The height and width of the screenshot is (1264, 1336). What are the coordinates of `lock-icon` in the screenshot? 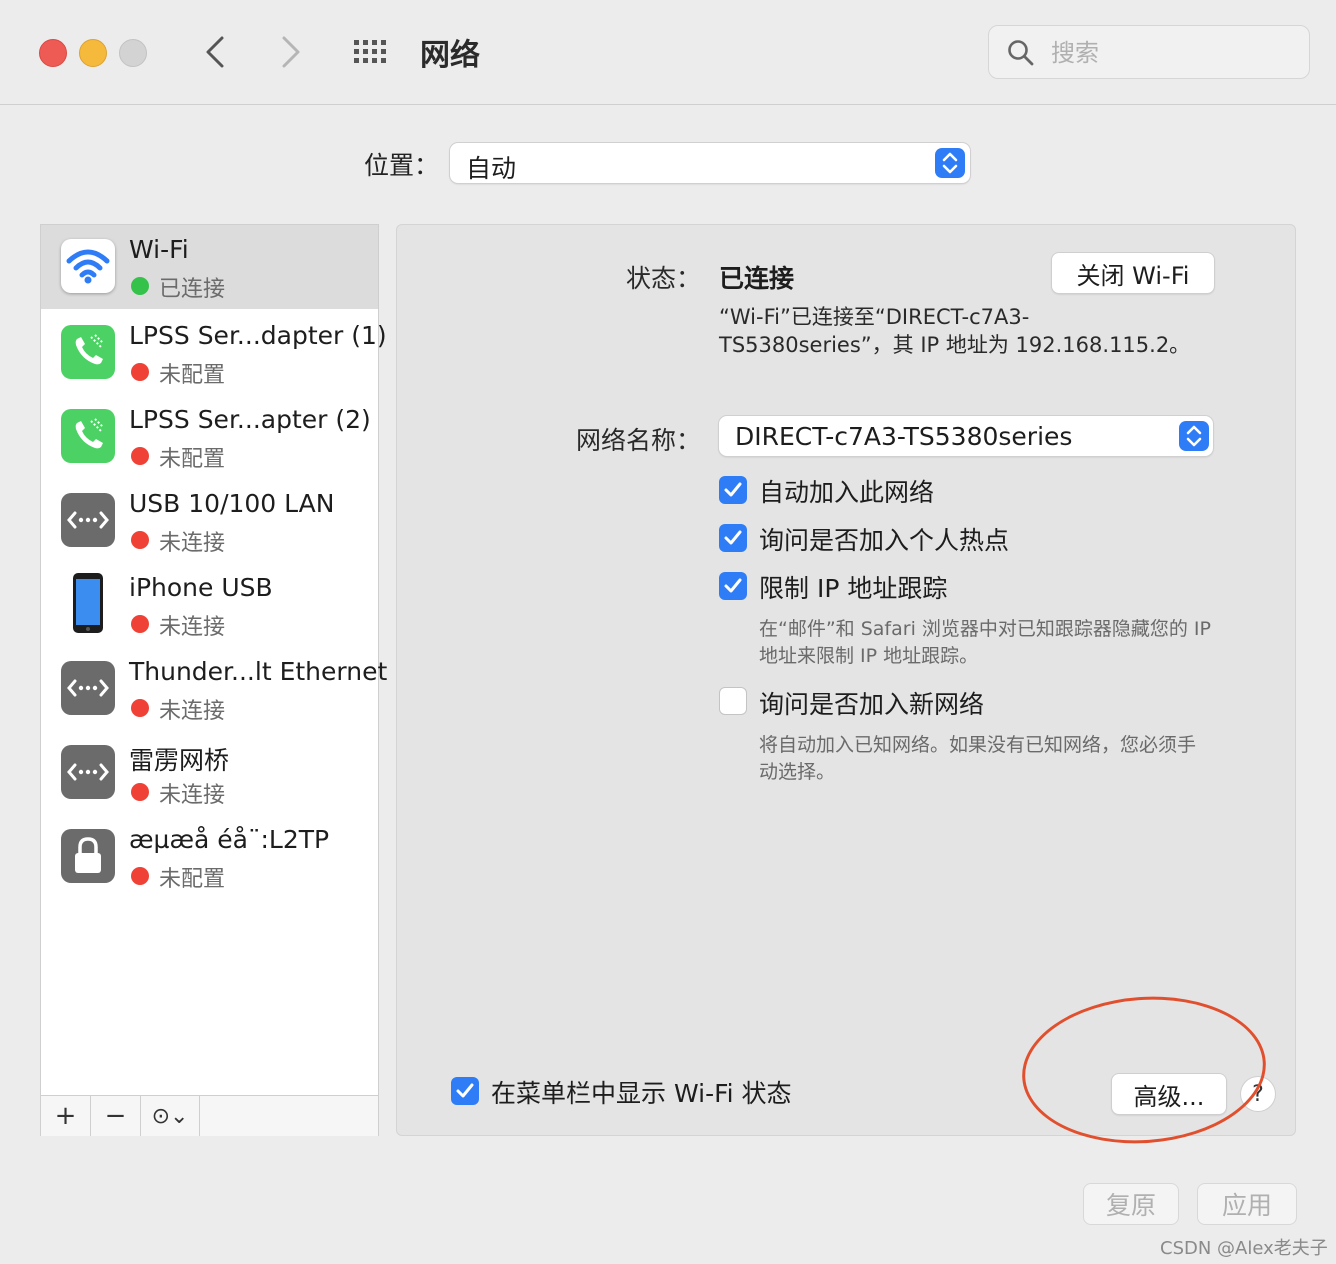 It's located at (88, 856).